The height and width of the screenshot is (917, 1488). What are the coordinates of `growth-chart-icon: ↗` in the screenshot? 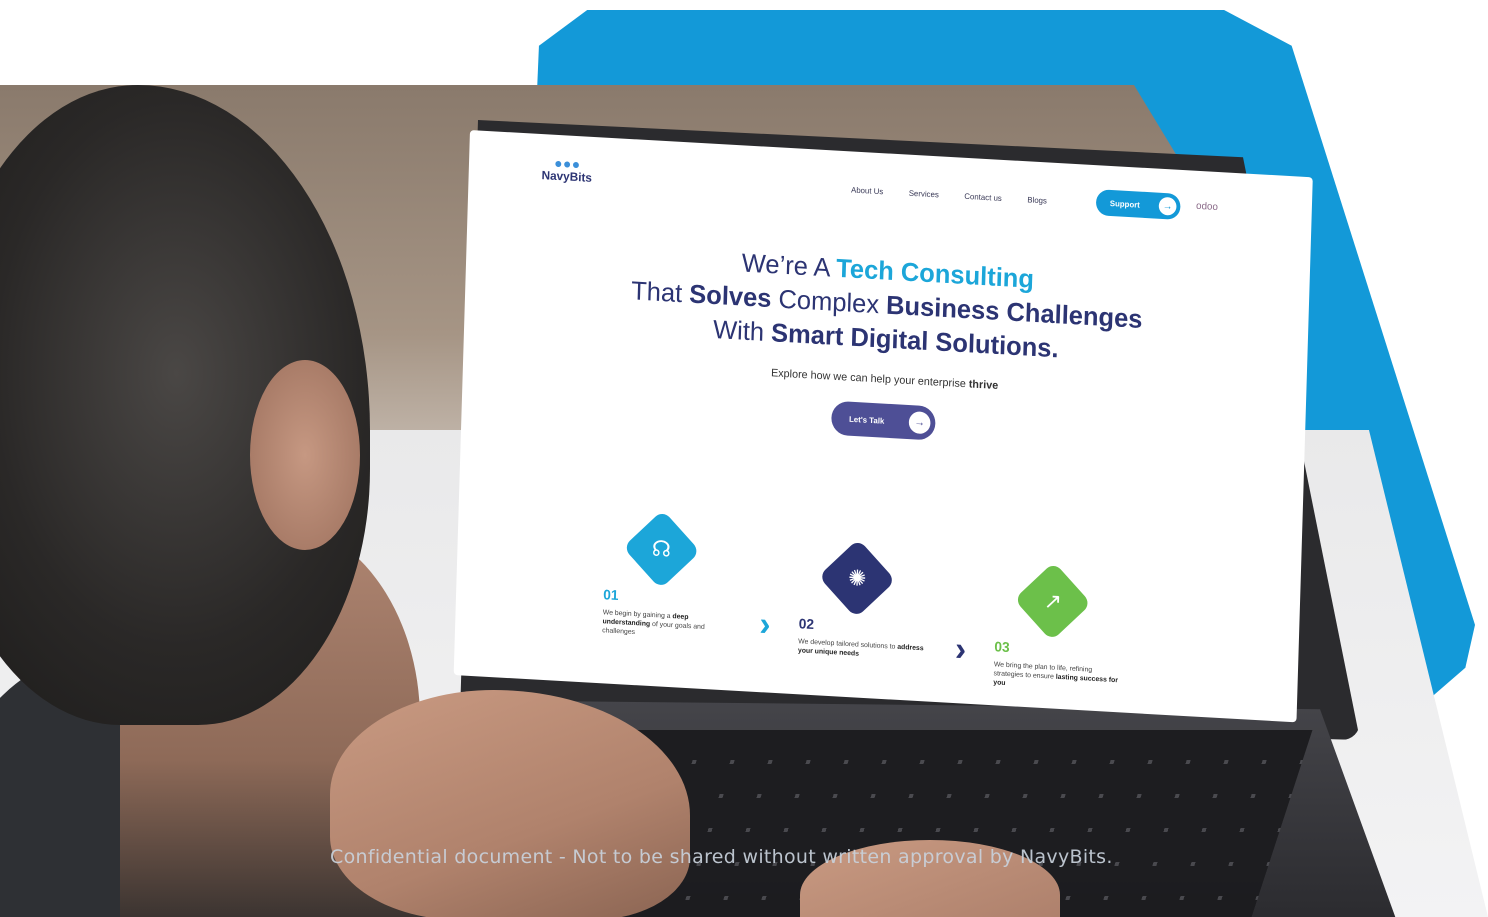 It's located at (1052, 601).